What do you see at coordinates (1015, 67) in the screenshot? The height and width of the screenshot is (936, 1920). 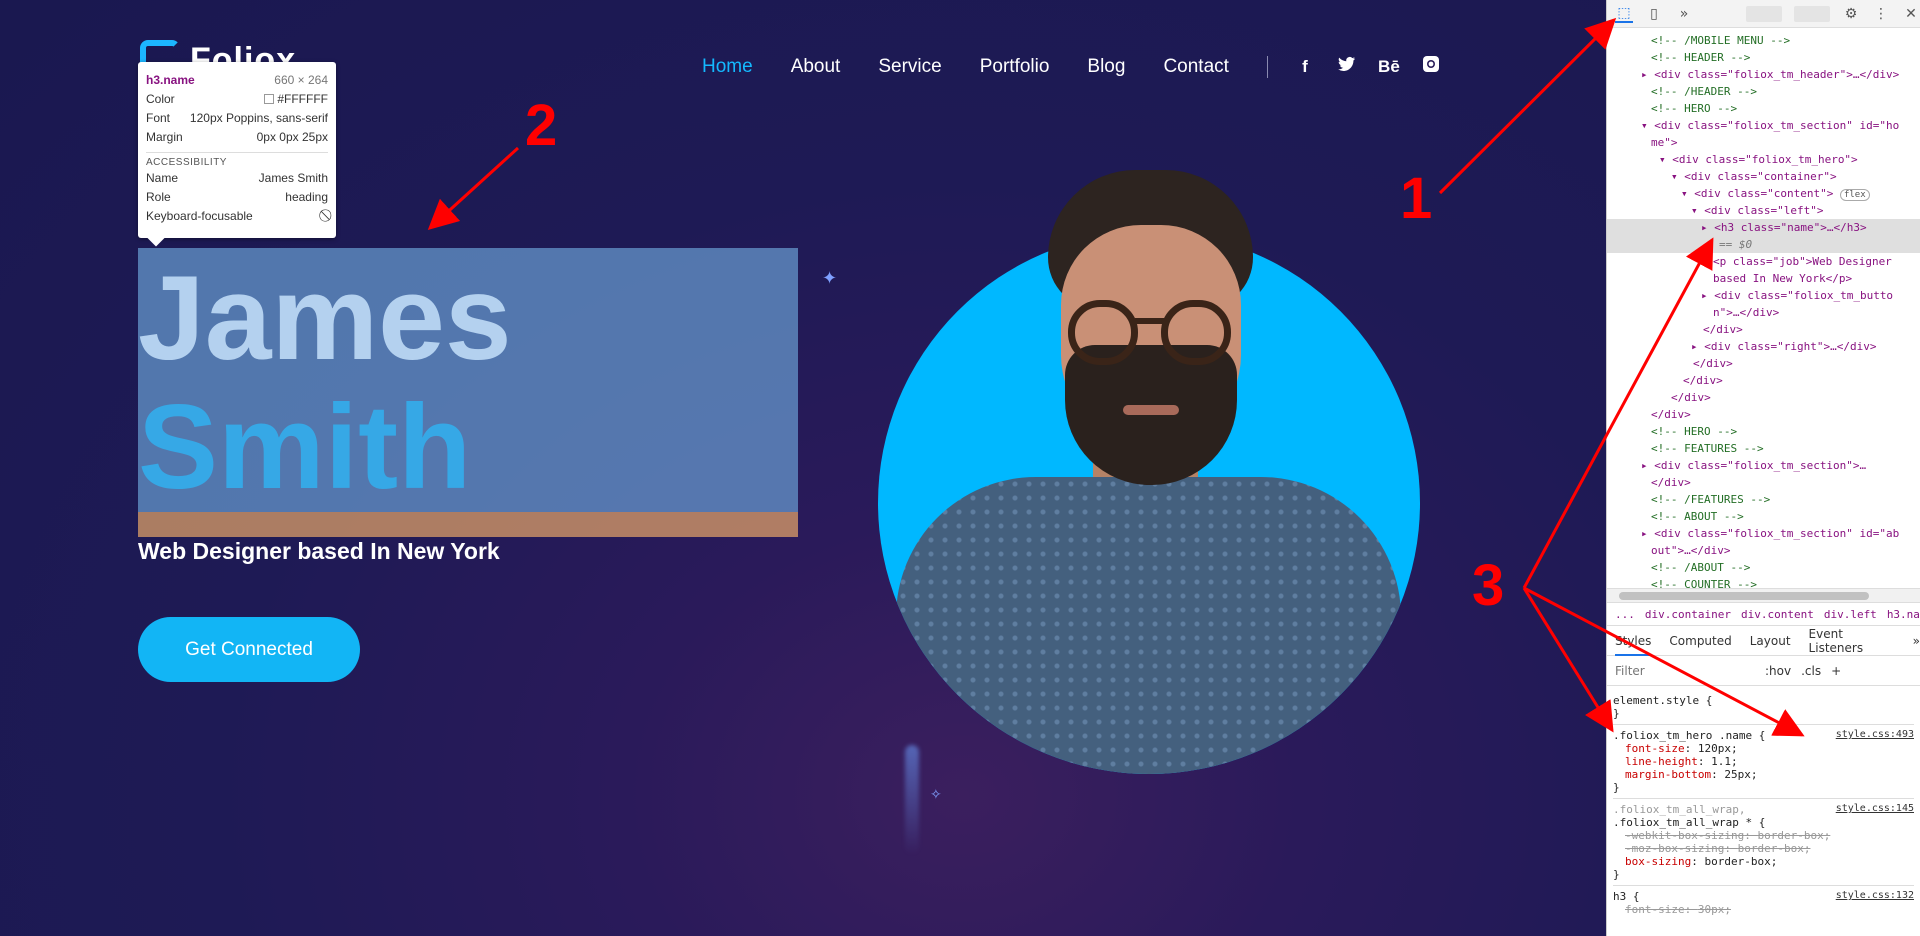 I see `nav-portfolio: Portfolio` at bounding box center [1015, 67].